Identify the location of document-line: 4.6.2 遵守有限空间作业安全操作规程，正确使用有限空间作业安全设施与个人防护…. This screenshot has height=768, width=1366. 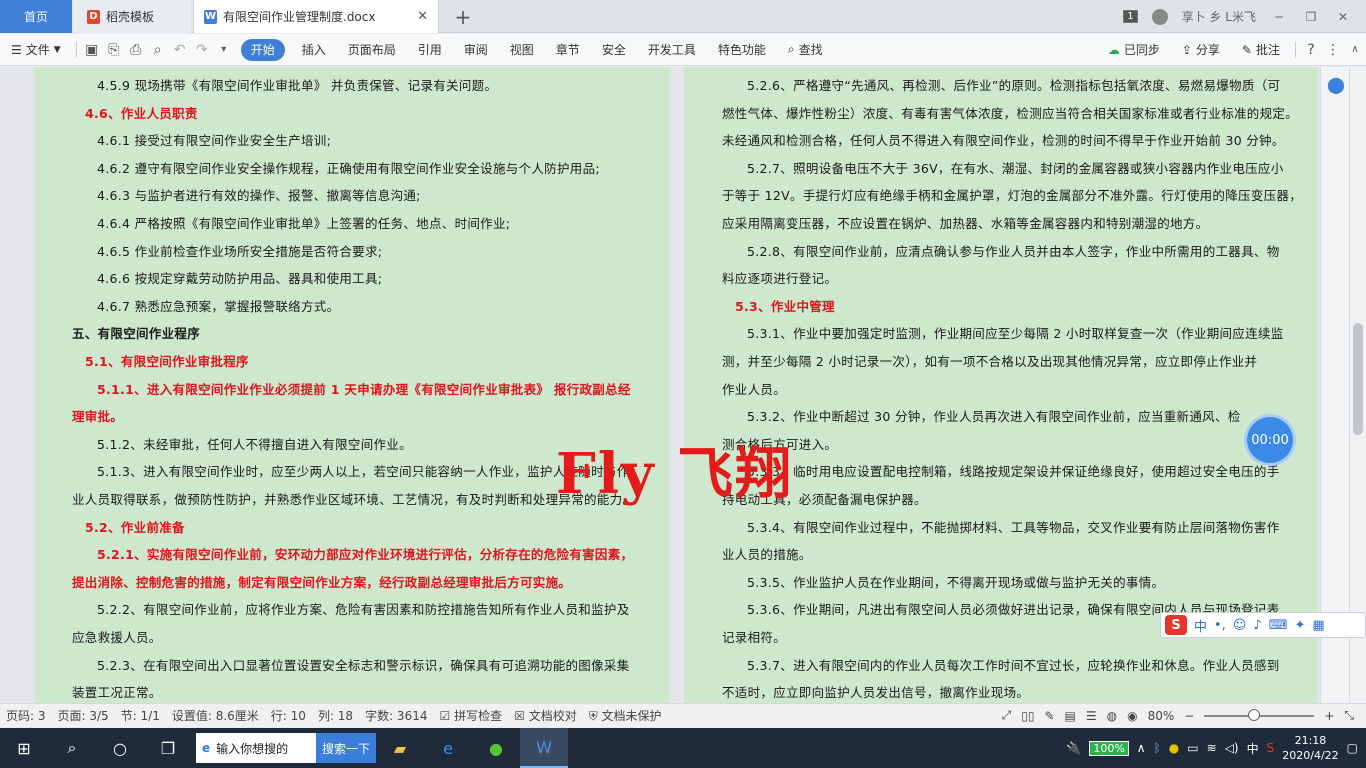
(348, 167).